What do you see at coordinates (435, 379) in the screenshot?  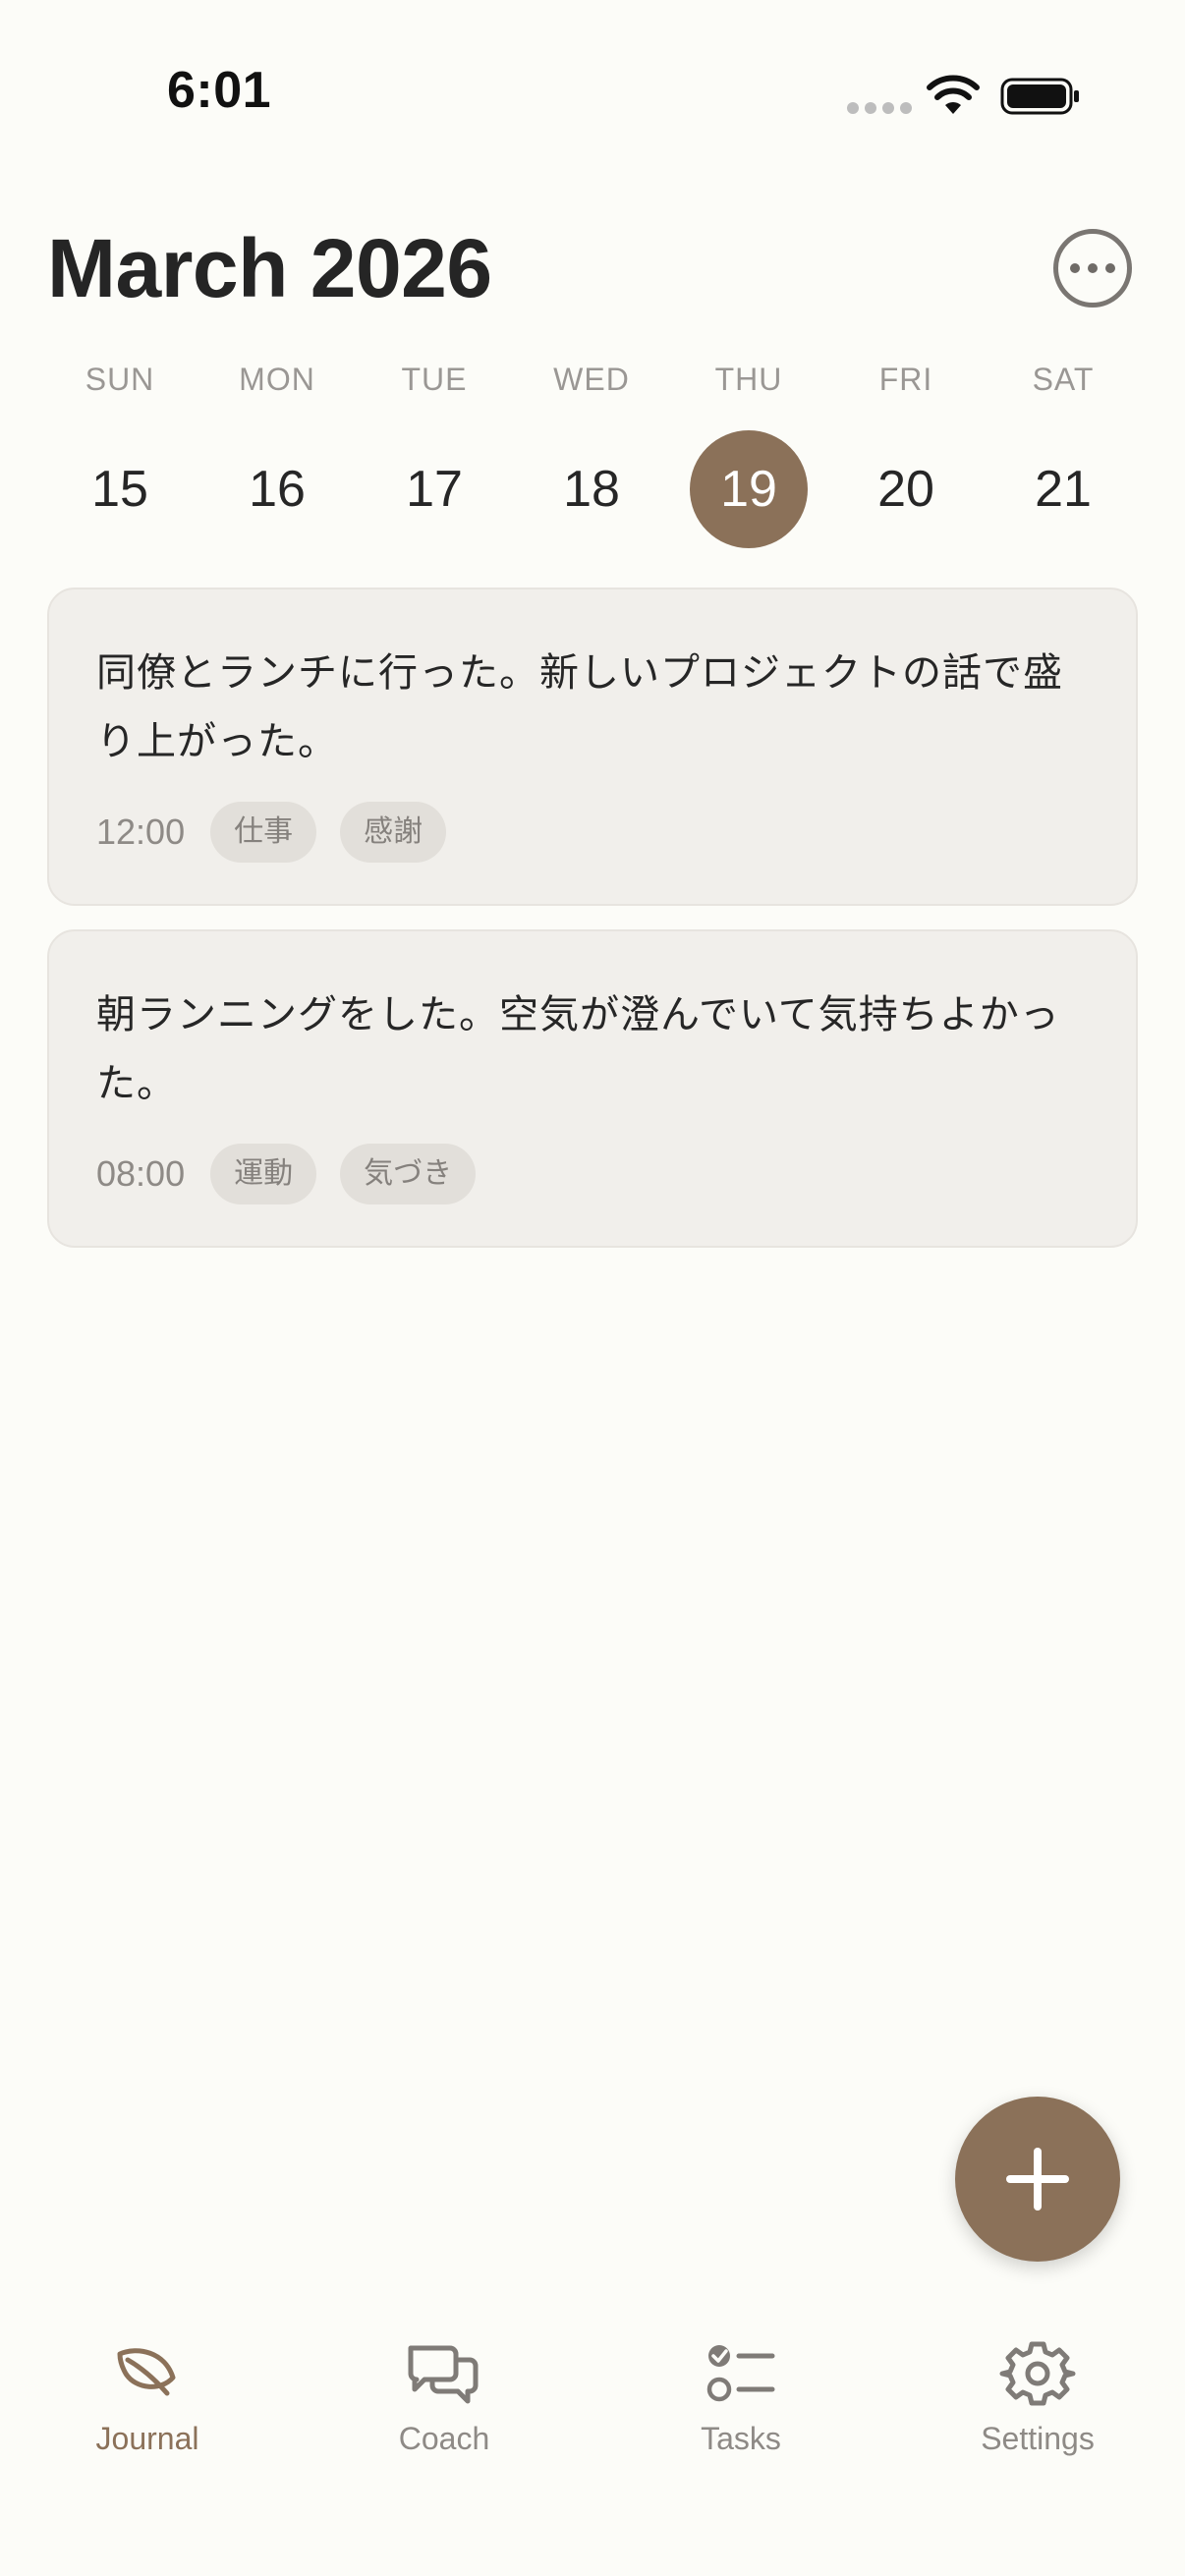 I see `weekday-label: TUE` at bounding box center [435, 379].